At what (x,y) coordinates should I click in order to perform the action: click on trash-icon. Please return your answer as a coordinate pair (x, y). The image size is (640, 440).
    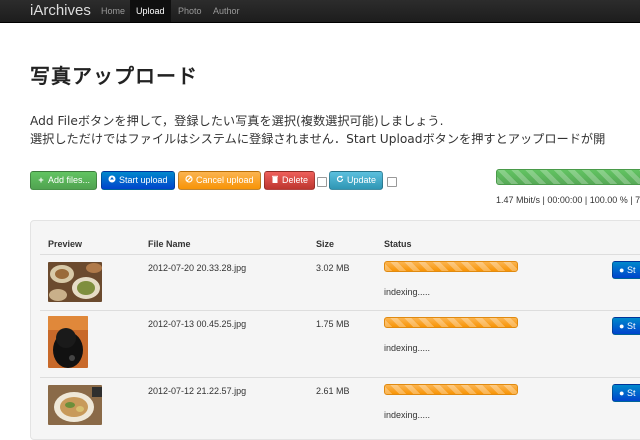
    Looking at the image, I should click on (275, 180).